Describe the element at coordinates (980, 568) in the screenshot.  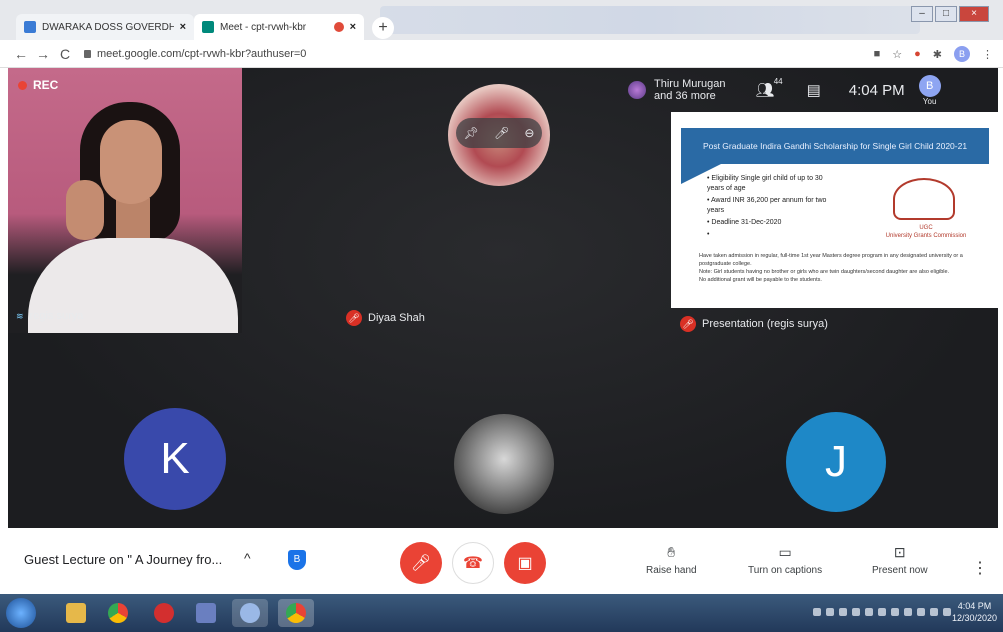
I see `more-options-icon: ⋮` at that location.